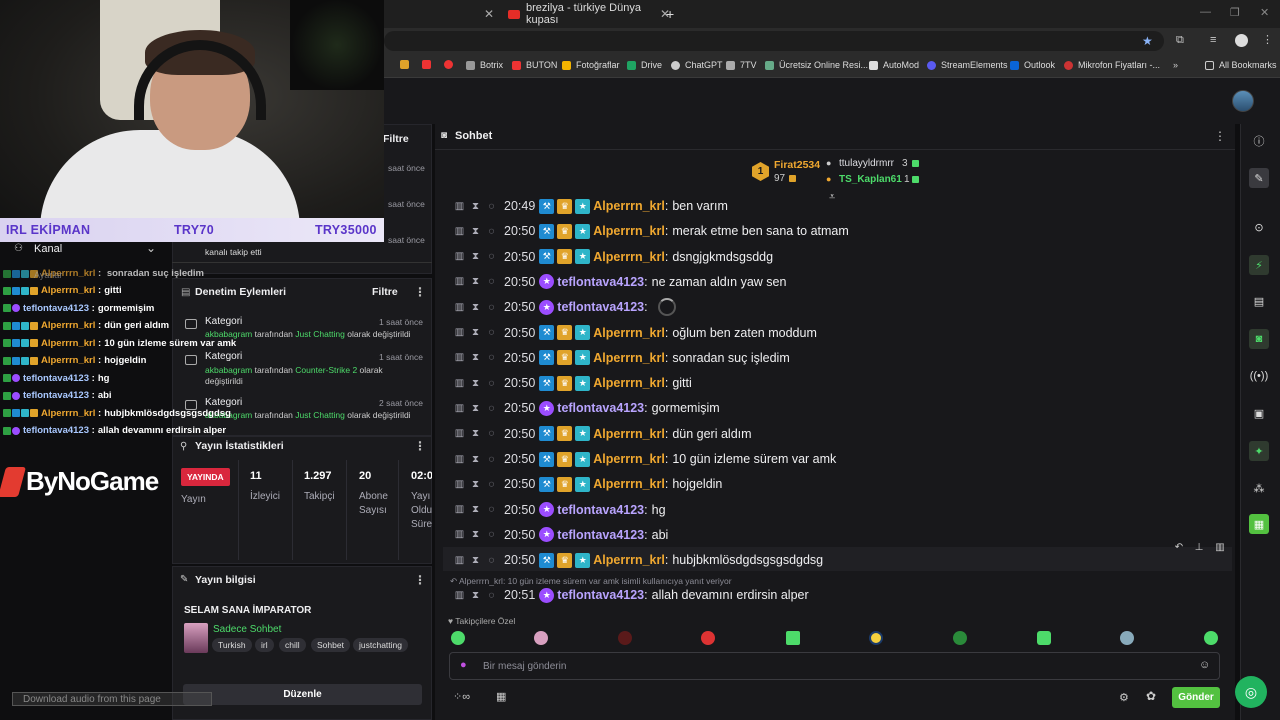  I want to click on close-tab-icon: ✕, so click(489, 14).